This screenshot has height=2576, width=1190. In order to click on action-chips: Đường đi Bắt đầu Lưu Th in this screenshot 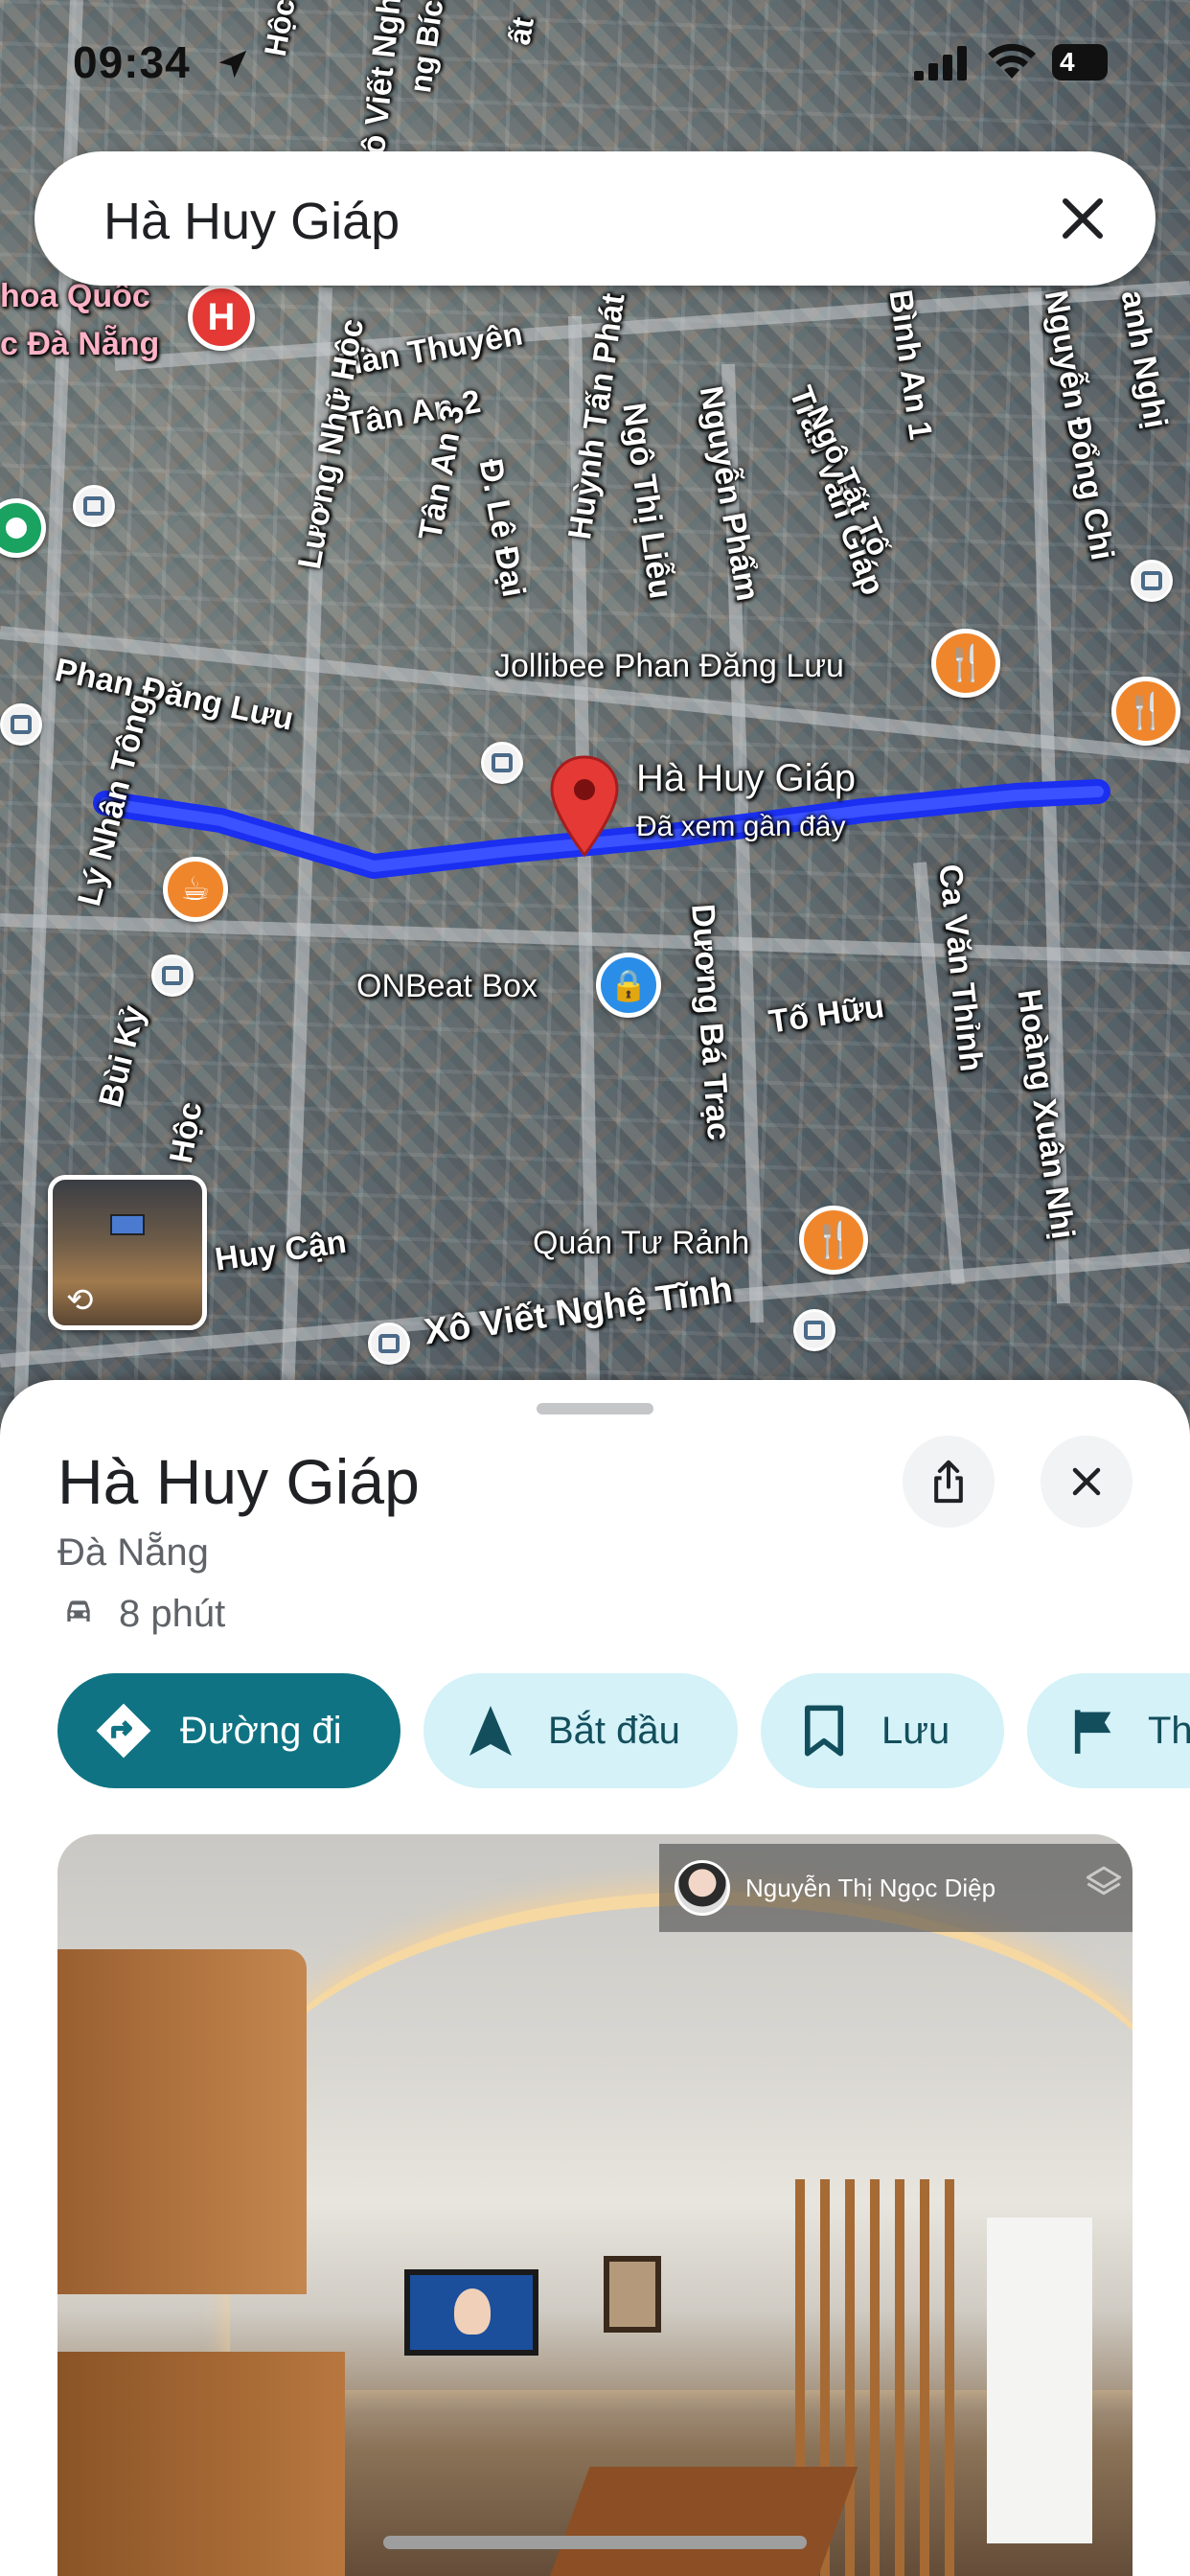, I will do `click(623, 1730)`.